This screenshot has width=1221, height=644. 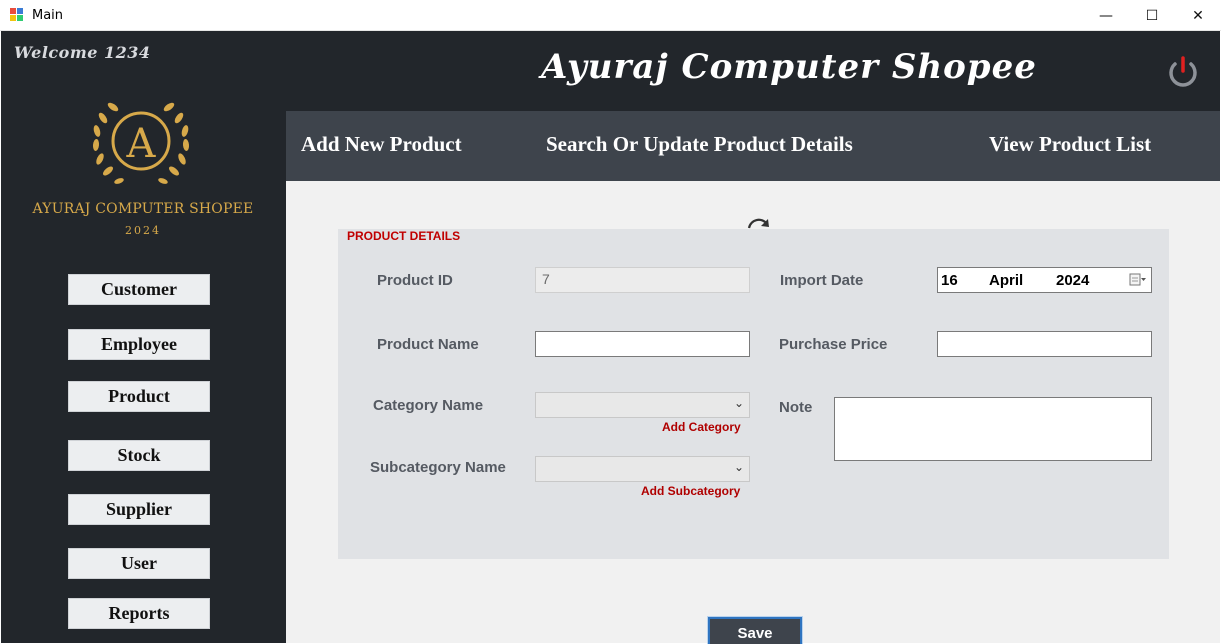 What do you see at coordinates (48, 15) in the screenshot?
I see `window-title: Main` at bounding box center [48, 15].